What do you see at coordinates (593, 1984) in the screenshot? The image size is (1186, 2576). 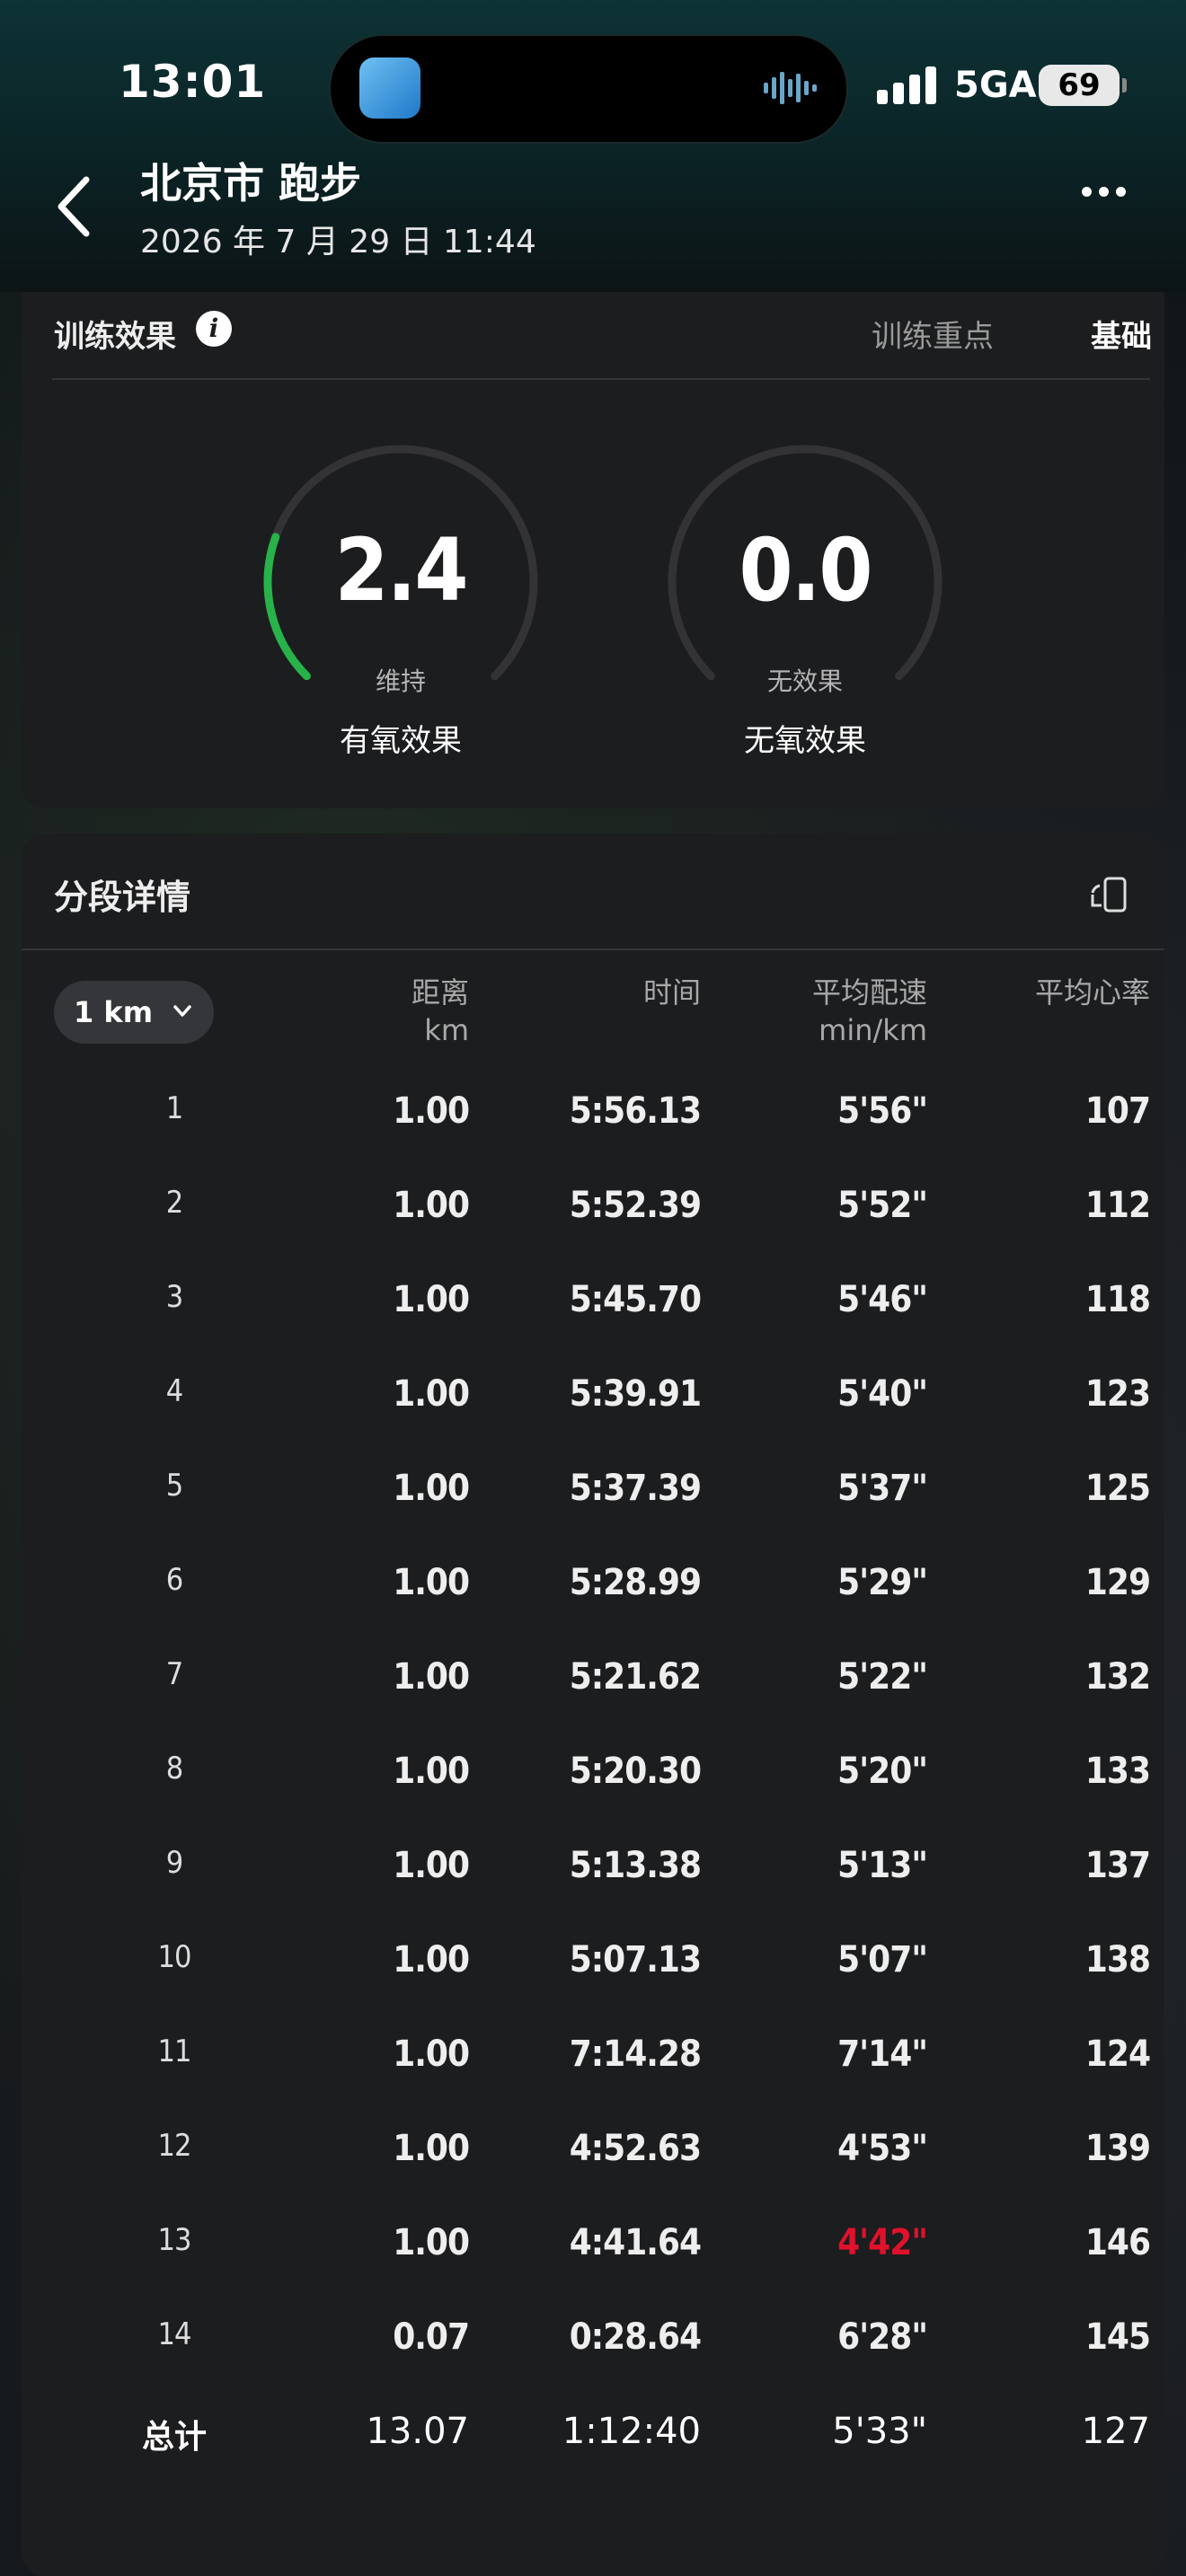 I see `table-row: 10 1.00 5:07.13 5'07" 138` at bounding box center [593, 1984].